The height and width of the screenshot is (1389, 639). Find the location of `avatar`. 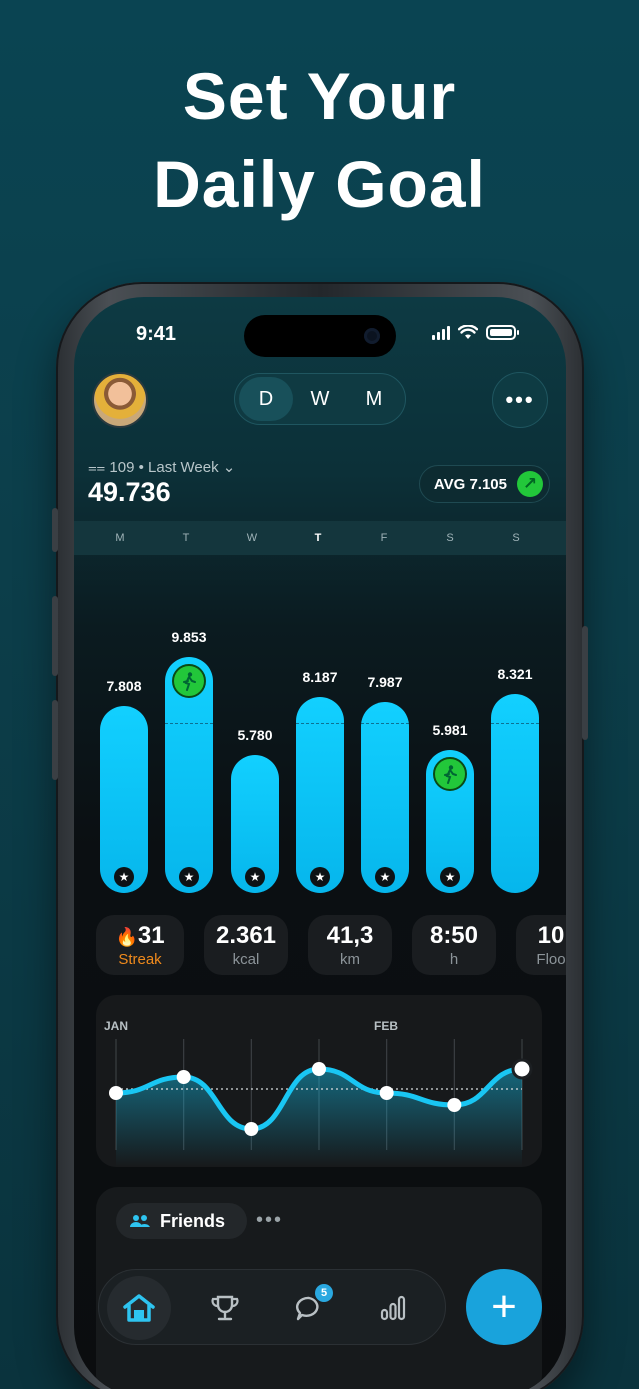

avatar is located at coordinates (120, 400).